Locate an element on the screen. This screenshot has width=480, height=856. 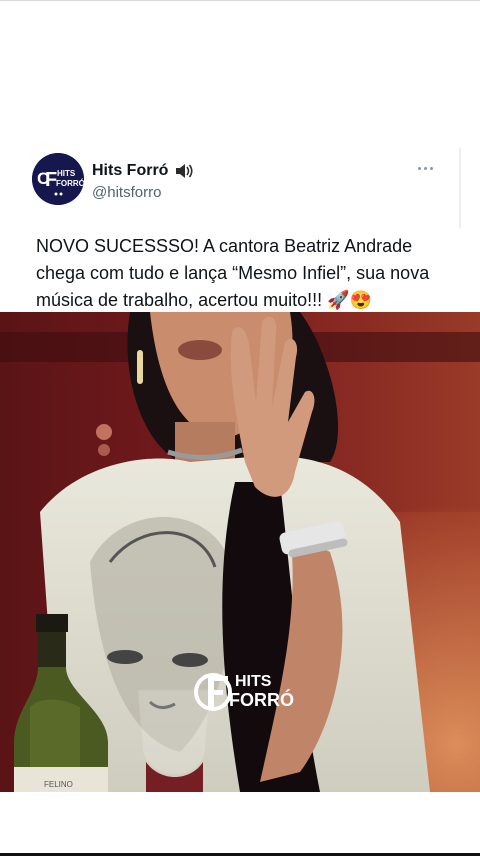
avatar: C F HITS FORRÓ is located at coordinates (58, 179).